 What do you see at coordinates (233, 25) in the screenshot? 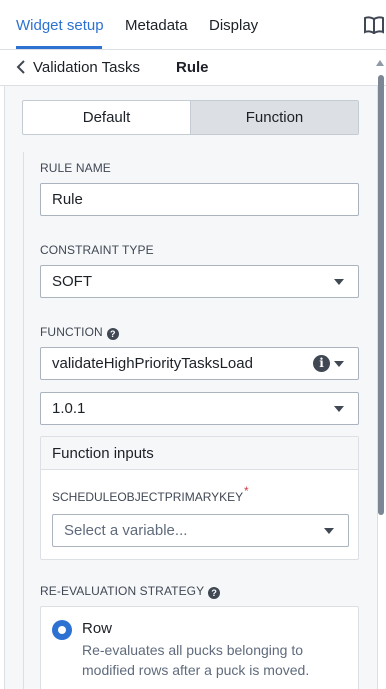
I see `tab-display: Display` at bounding box center [233, 25].